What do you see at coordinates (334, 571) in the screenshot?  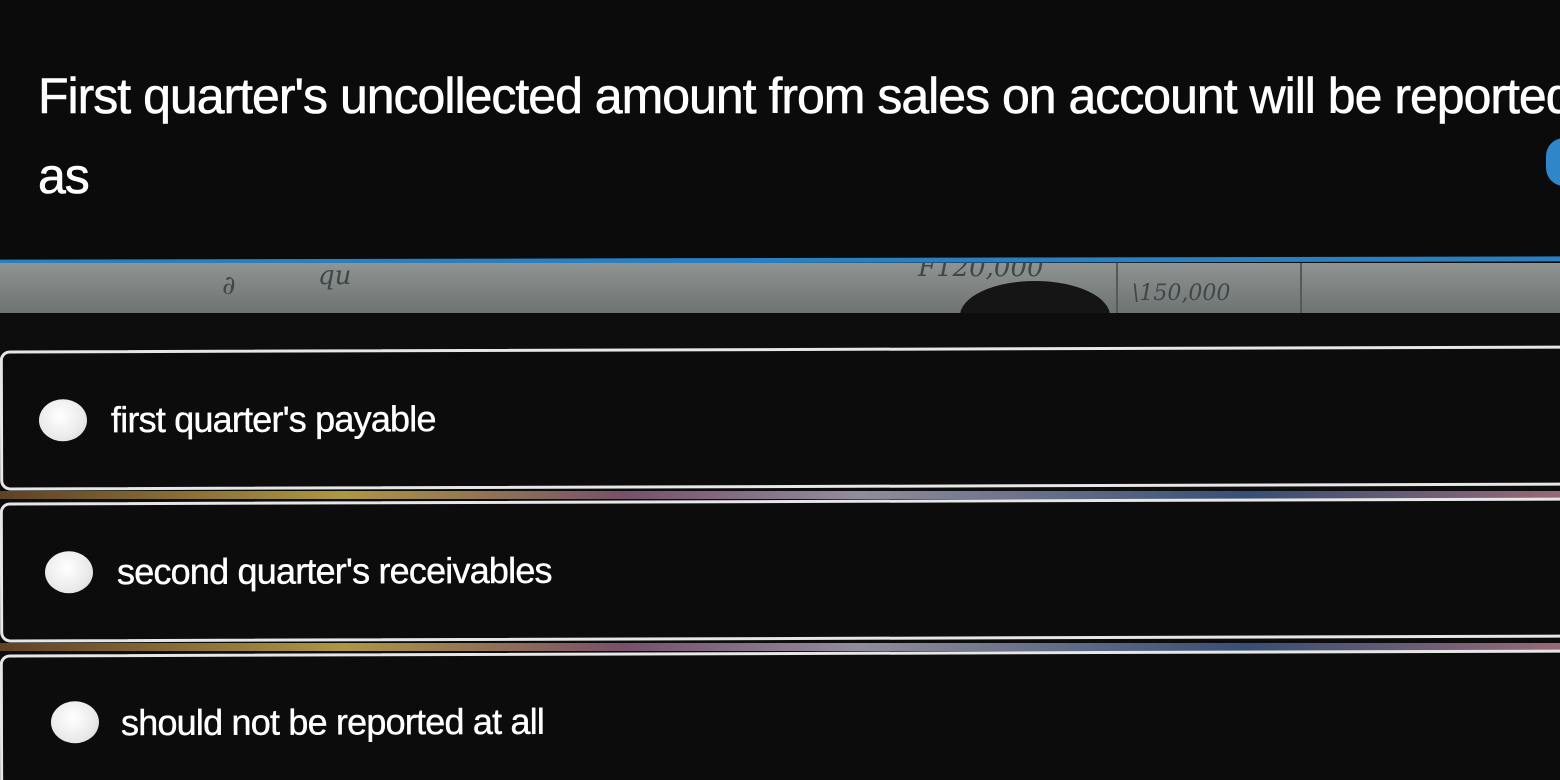 I see `answer-option-label: second quarter's receivables` at bounding box center [334, 571].